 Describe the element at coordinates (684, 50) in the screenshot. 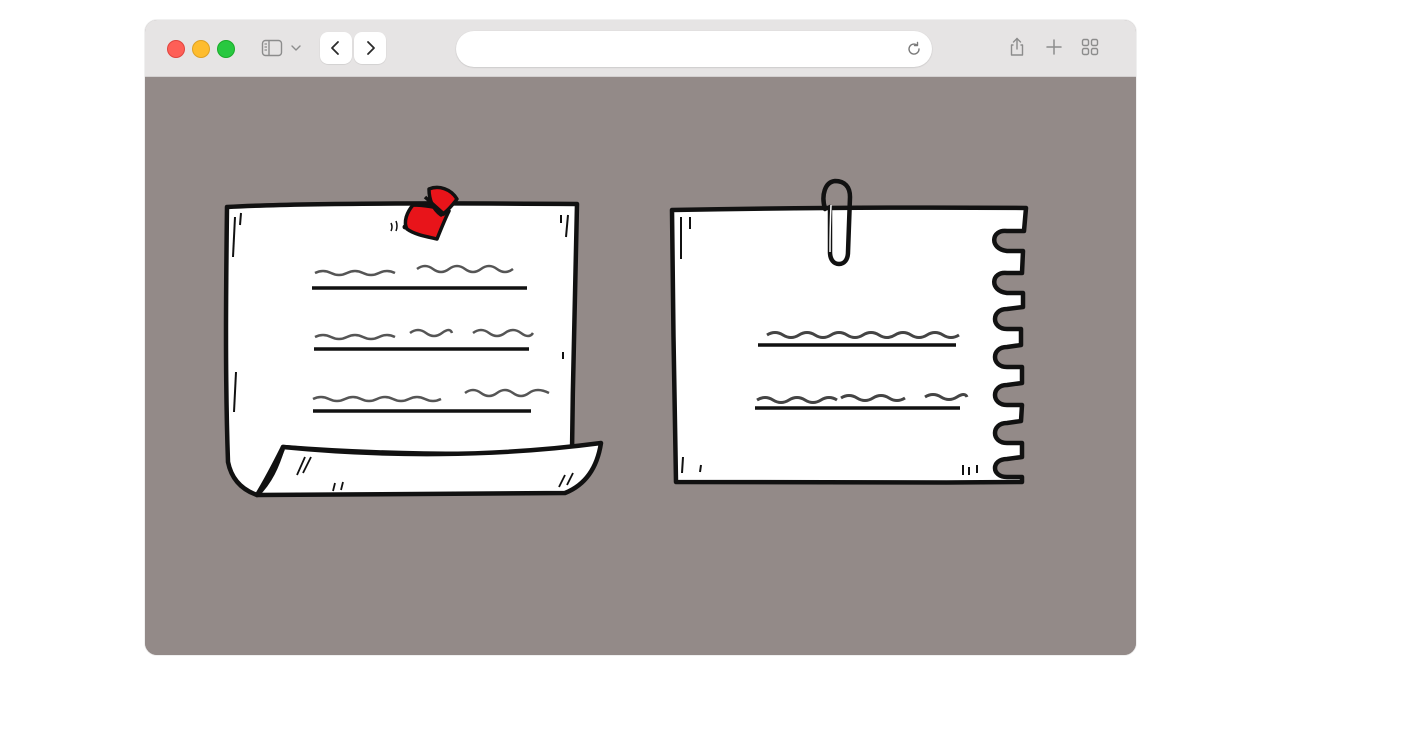

I see `address-input` at that location.